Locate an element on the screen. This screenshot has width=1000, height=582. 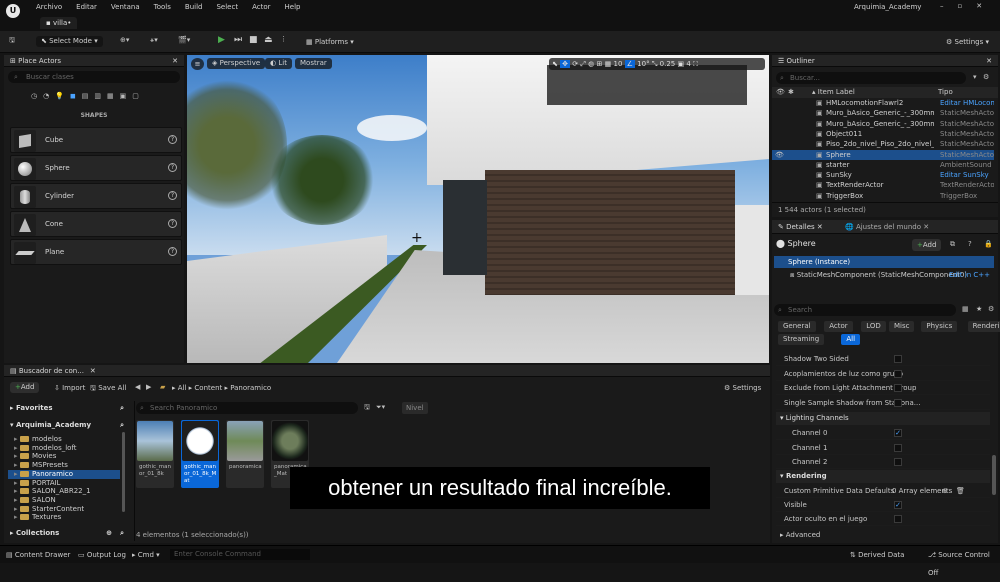
tree-scrollbar is located at coordinates (123, 472).